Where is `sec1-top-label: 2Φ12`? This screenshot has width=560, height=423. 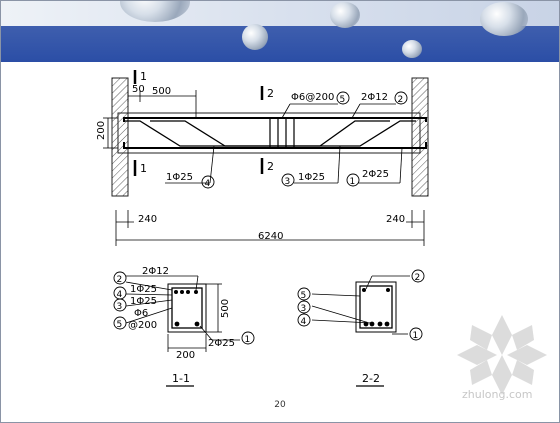
sec1-top-label: 2Φ12 is located at coordinates (155, 271).